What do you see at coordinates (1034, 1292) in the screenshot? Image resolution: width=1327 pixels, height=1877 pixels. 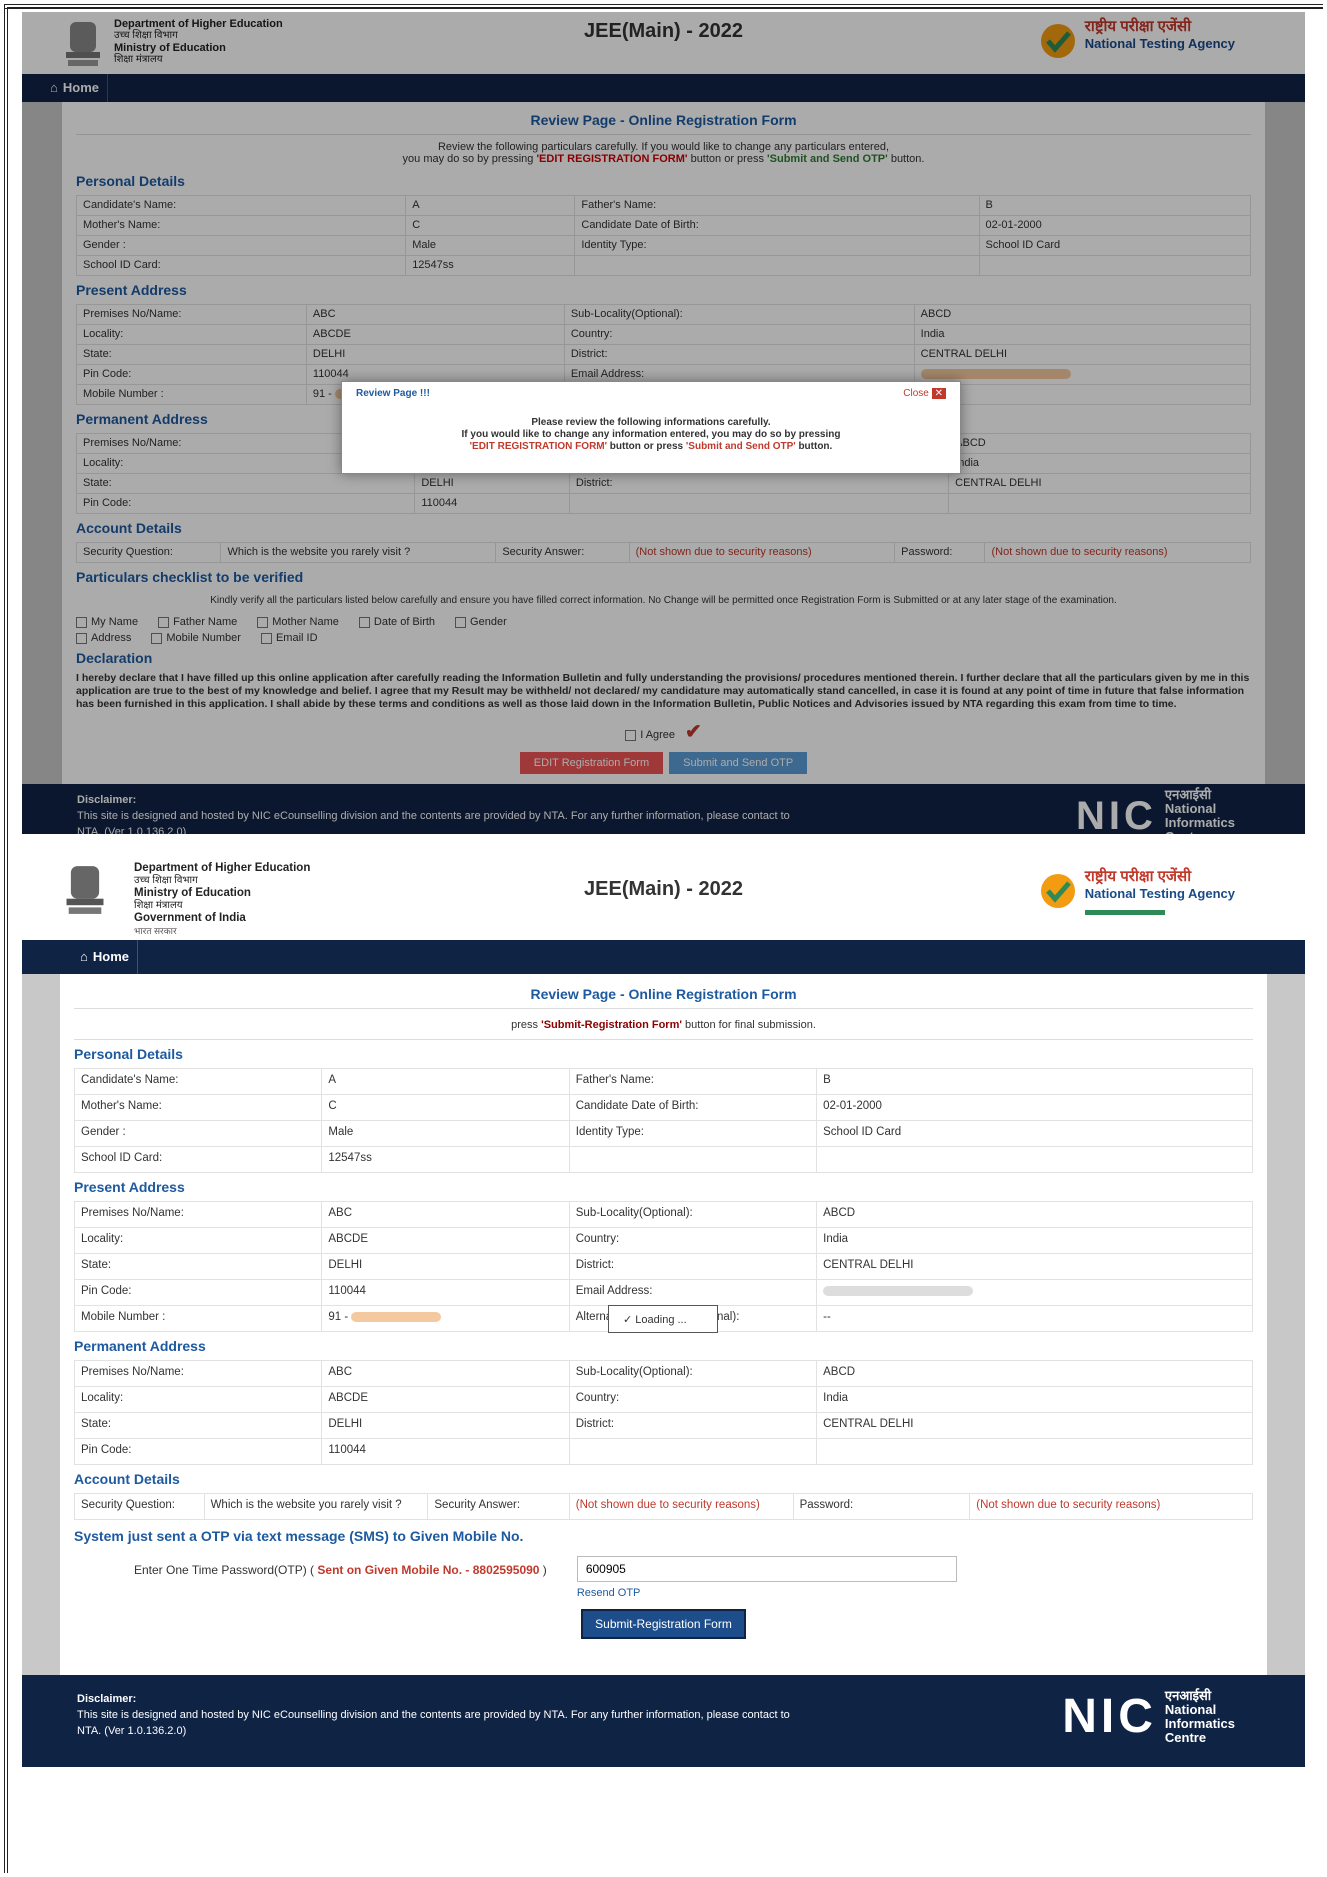 I see `email-value-redacted` at bounding box center [1034, 1292].